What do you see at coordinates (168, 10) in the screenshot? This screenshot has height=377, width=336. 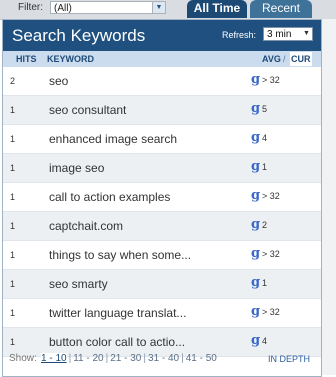 I see `top-toolbar: Filter: (All) ▼ All Time Recent` at bounding box center [168, 10].